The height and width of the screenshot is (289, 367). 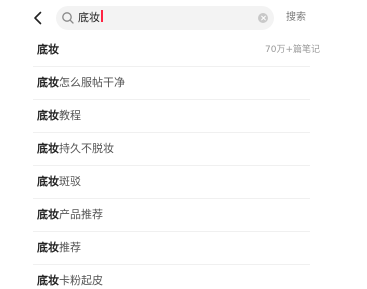 I want to click on suggestion-label: 底妆产品推荐, so click(x=70, y=215).